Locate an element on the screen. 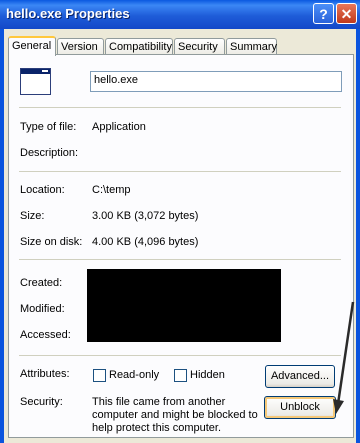 The image size is (360, 443). annotation-arrow is located at coordinates (344, 357).